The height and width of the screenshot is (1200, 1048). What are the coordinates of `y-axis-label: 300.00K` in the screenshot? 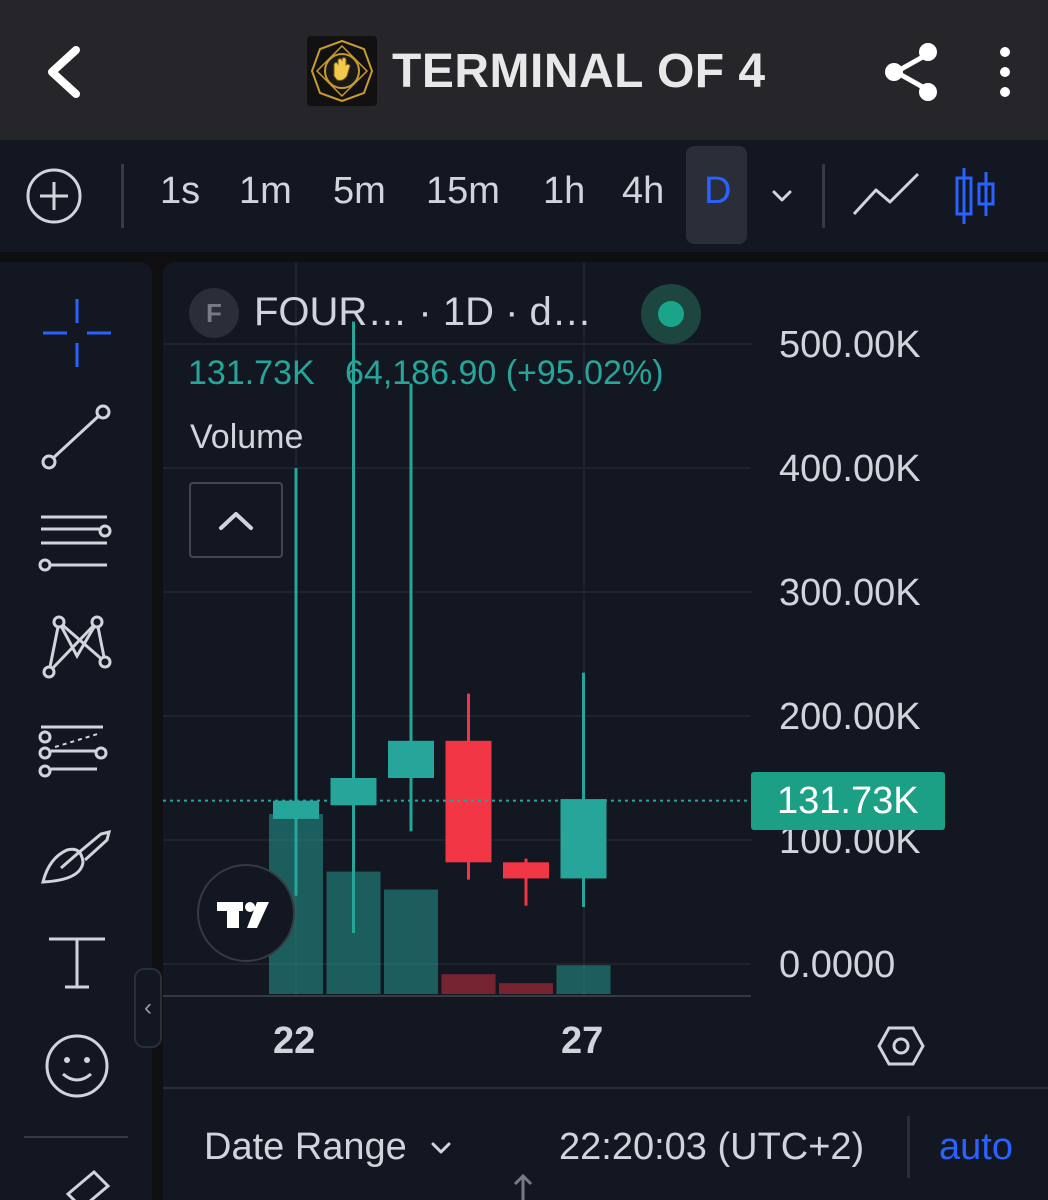 It's located at (850, 593).